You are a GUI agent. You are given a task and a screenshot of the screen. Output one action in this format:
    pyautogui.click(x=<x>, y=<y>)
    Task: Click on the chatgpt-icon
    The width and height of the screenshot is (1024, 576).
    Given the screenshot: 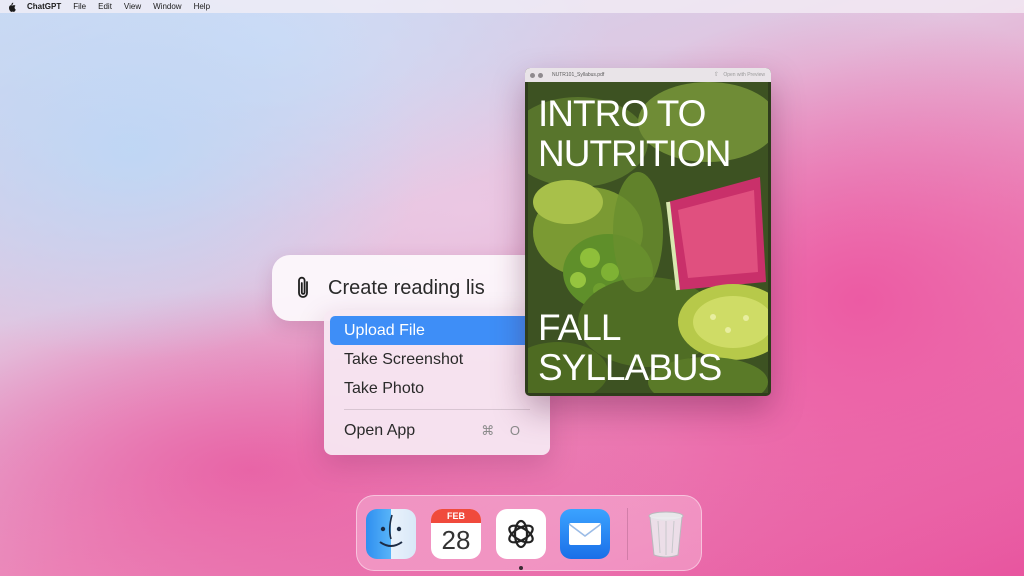 What is the action you would take?
    pyautogui.click(x=521, y=534)
    